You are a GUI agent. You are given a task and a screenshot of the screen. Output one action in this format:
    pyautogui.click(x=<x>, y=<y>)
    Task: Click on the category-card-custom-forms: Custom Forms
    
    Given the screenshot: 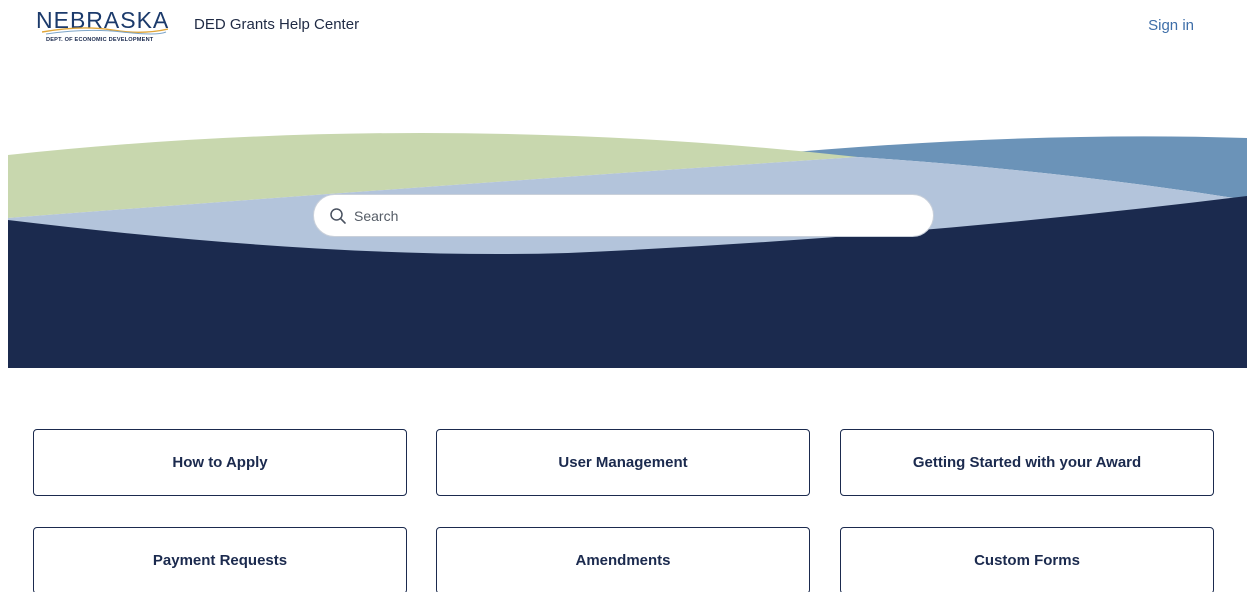 What is the action you would take?
    pyautogui.click(x=1027, y=559)
    